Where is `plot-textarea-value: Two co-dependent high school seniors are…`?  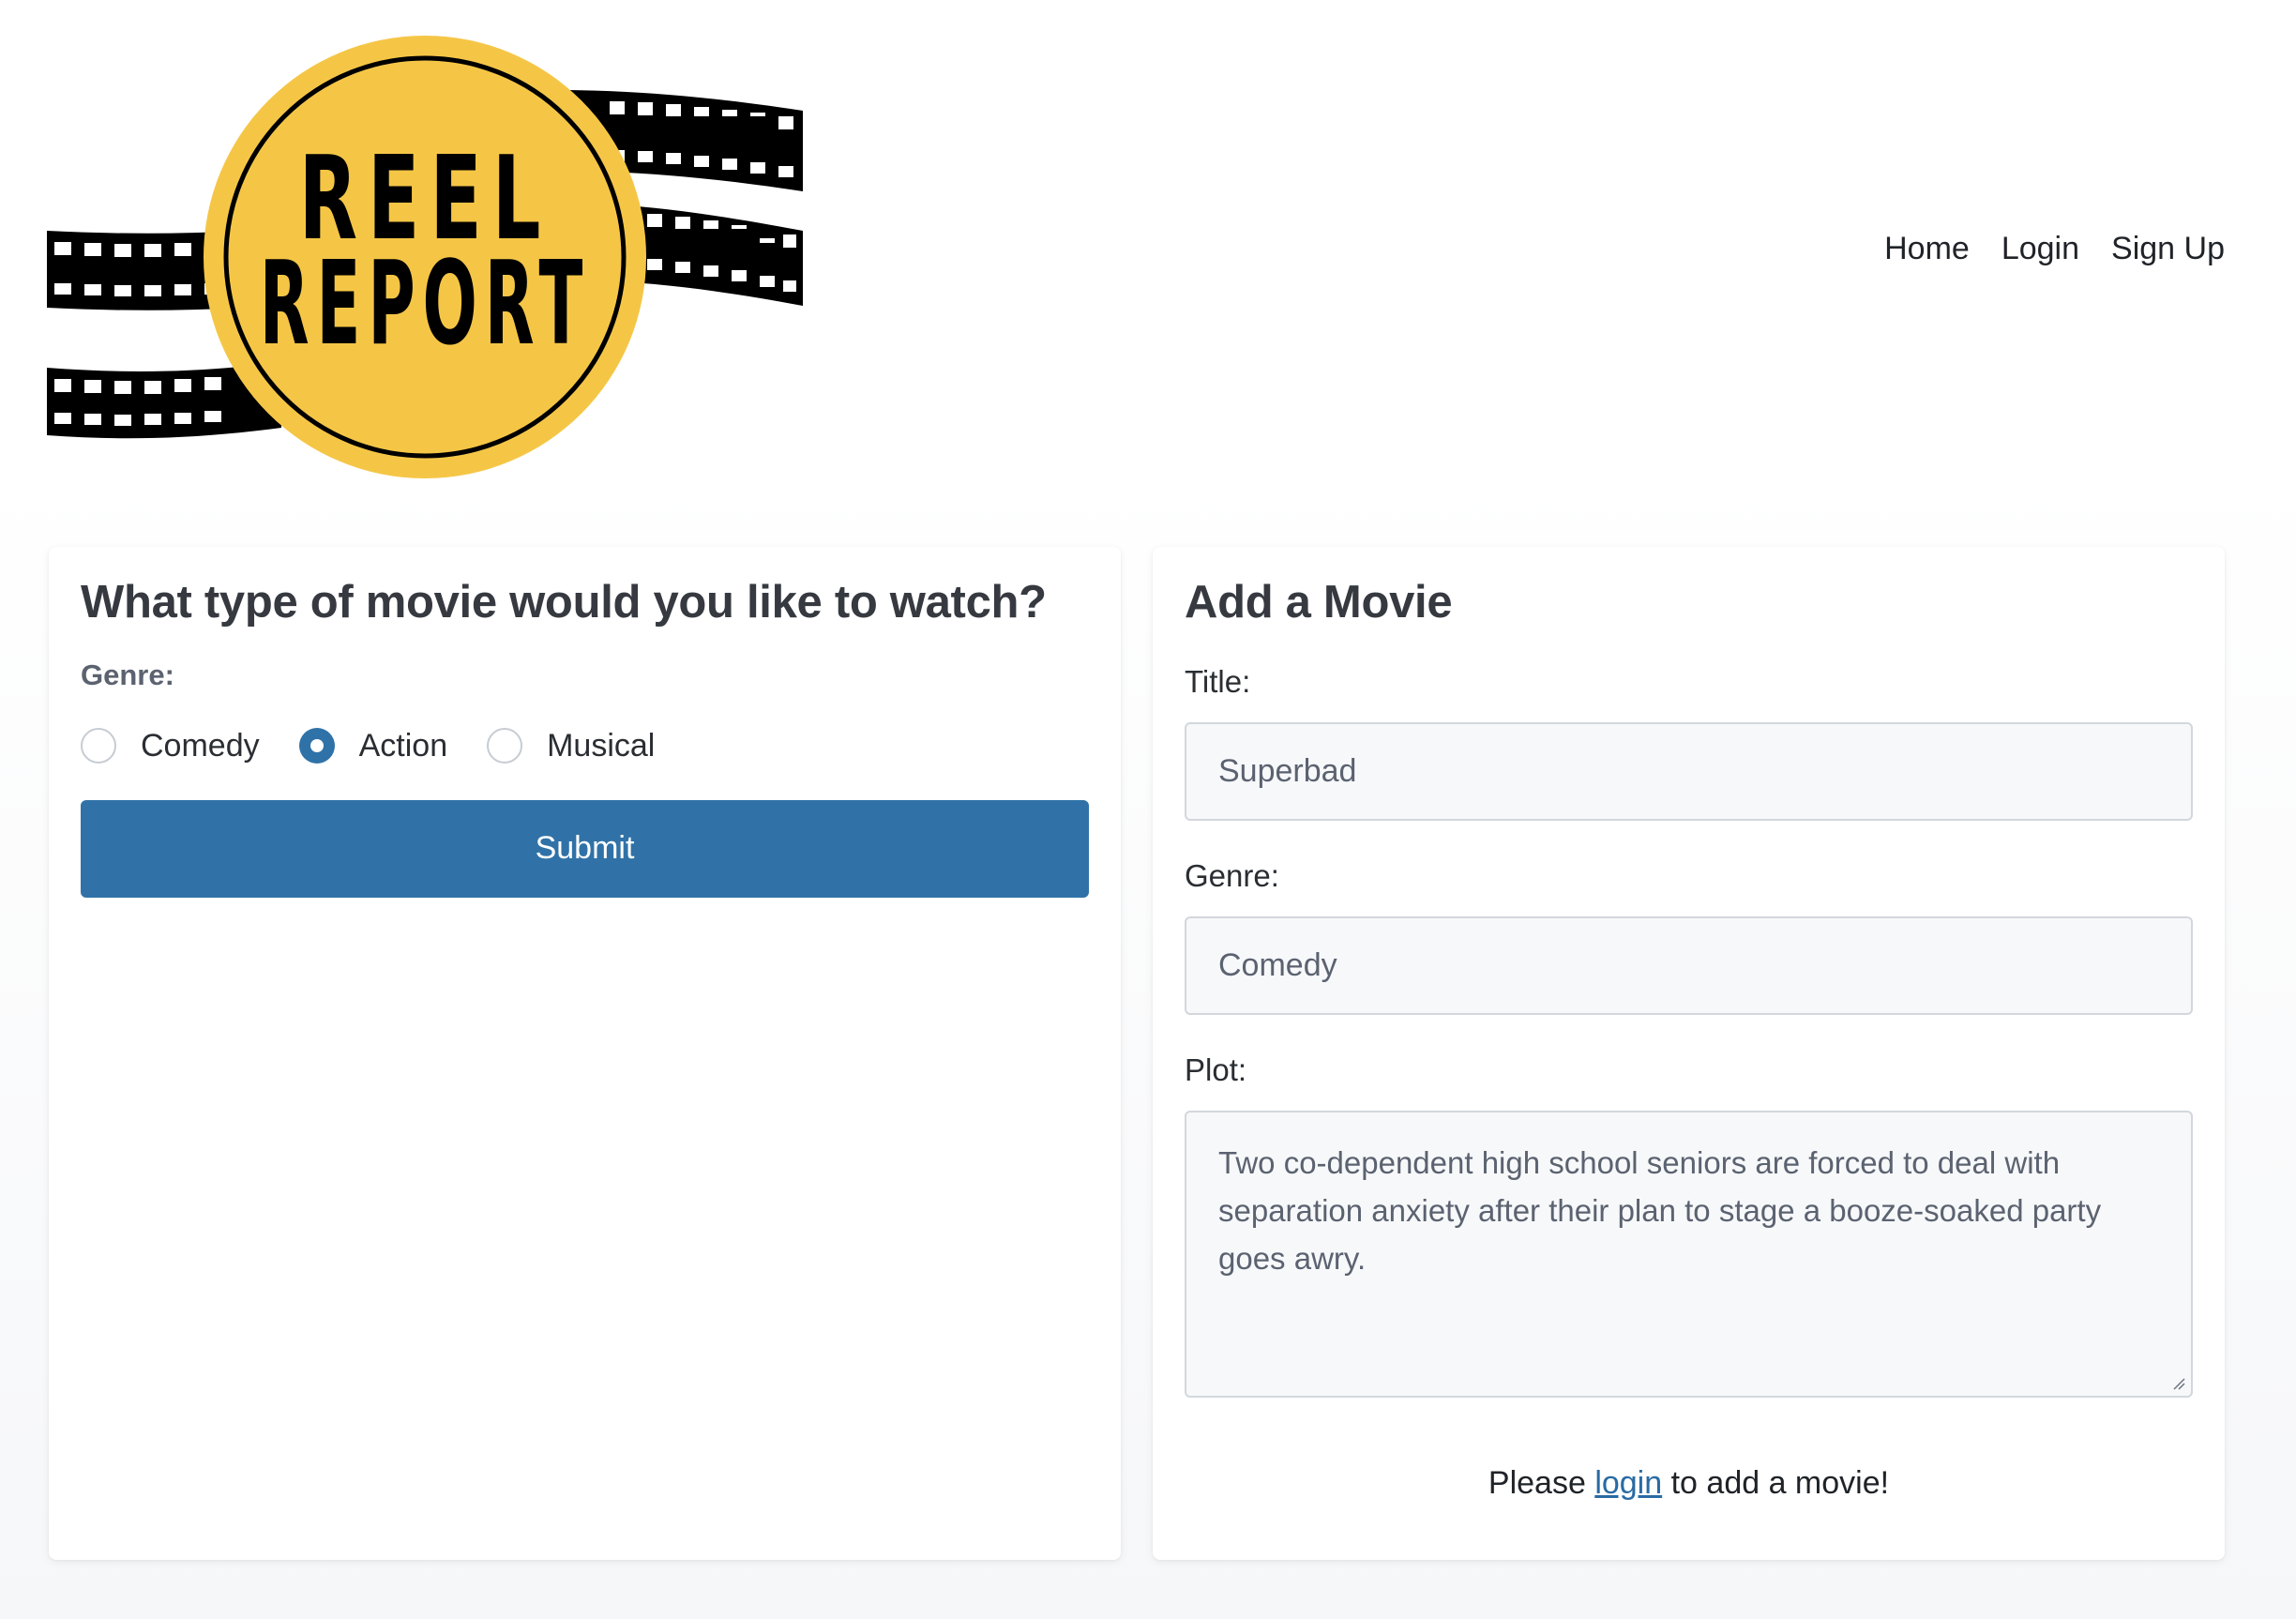
plot-textarea-value: Two co-dependent high school seniors are… is located at coordinates (1660, 1210).